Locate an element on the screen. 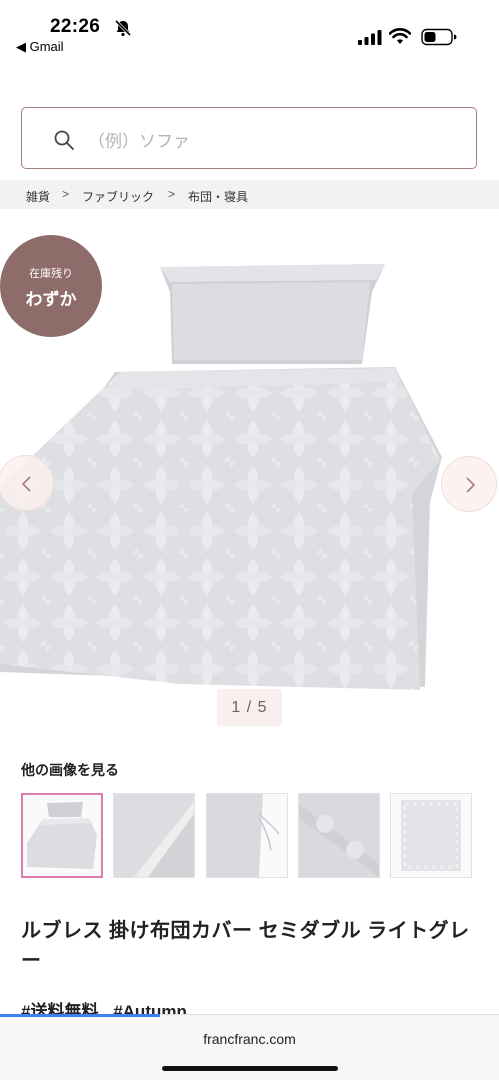 The width and height of the screenshot is (499, 1080). chevron-left-icon is located at coordinates (26, 484).